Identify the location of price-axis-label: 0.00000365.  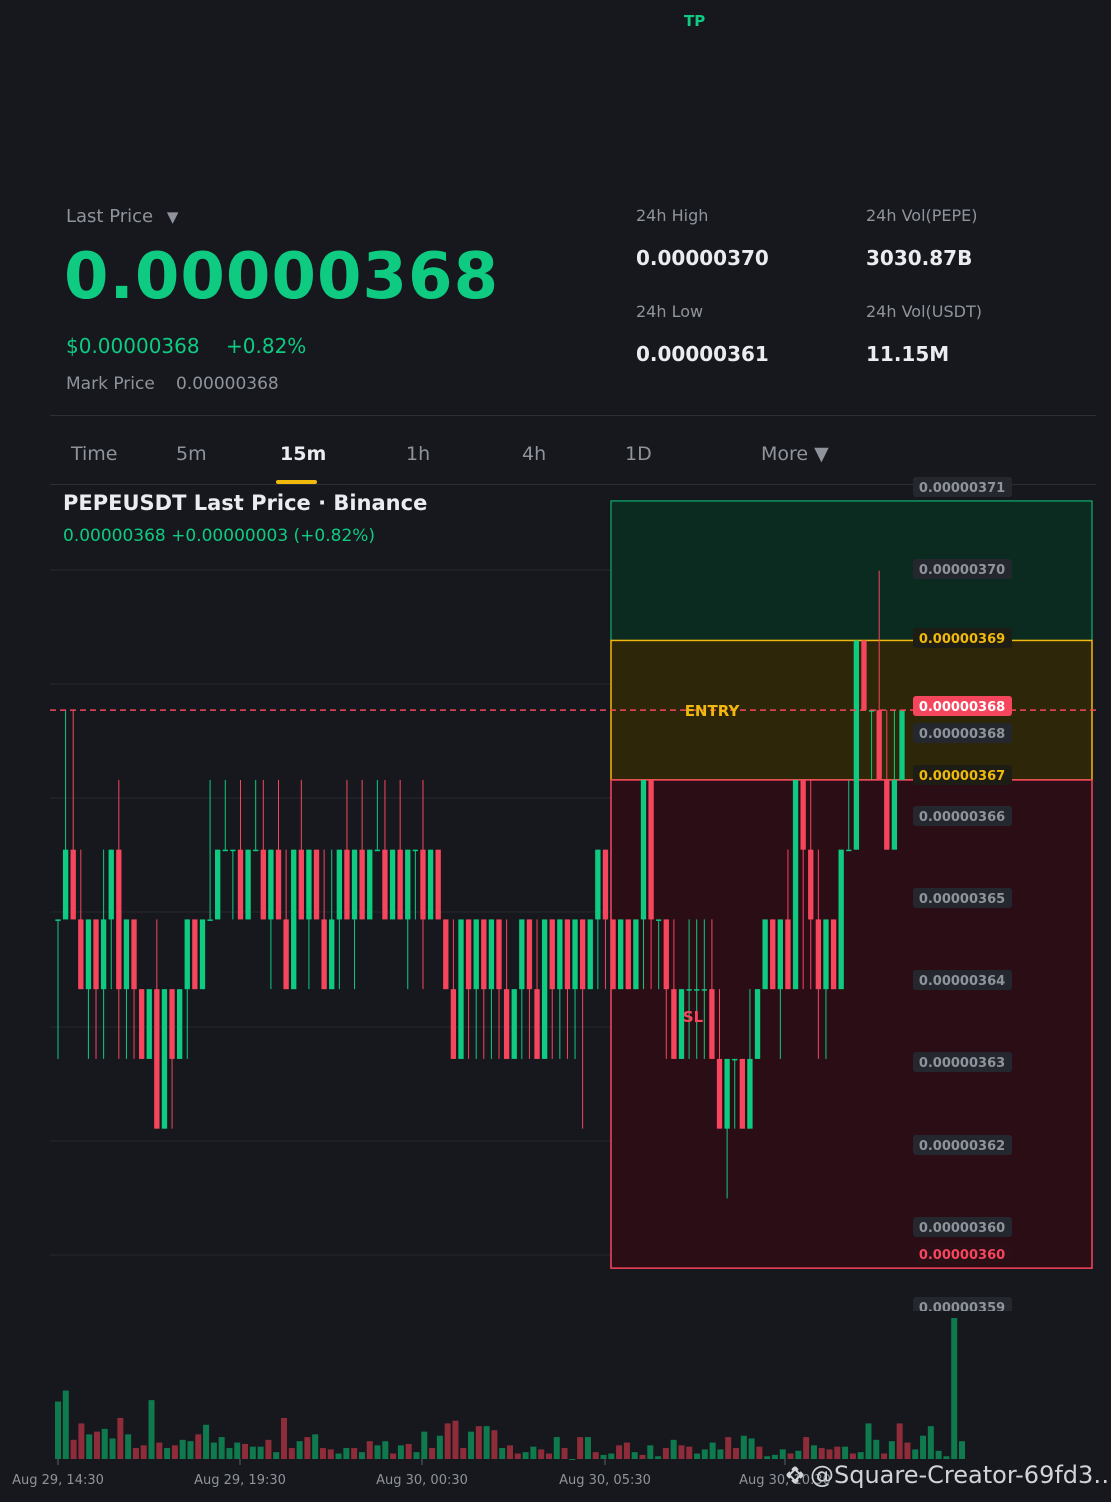
(962, 899).